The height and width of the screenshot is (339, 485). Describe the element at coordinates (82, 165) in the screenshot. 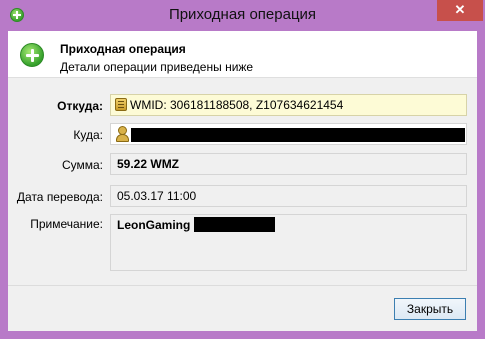

I see `amount-label: Сумма:` at that location.